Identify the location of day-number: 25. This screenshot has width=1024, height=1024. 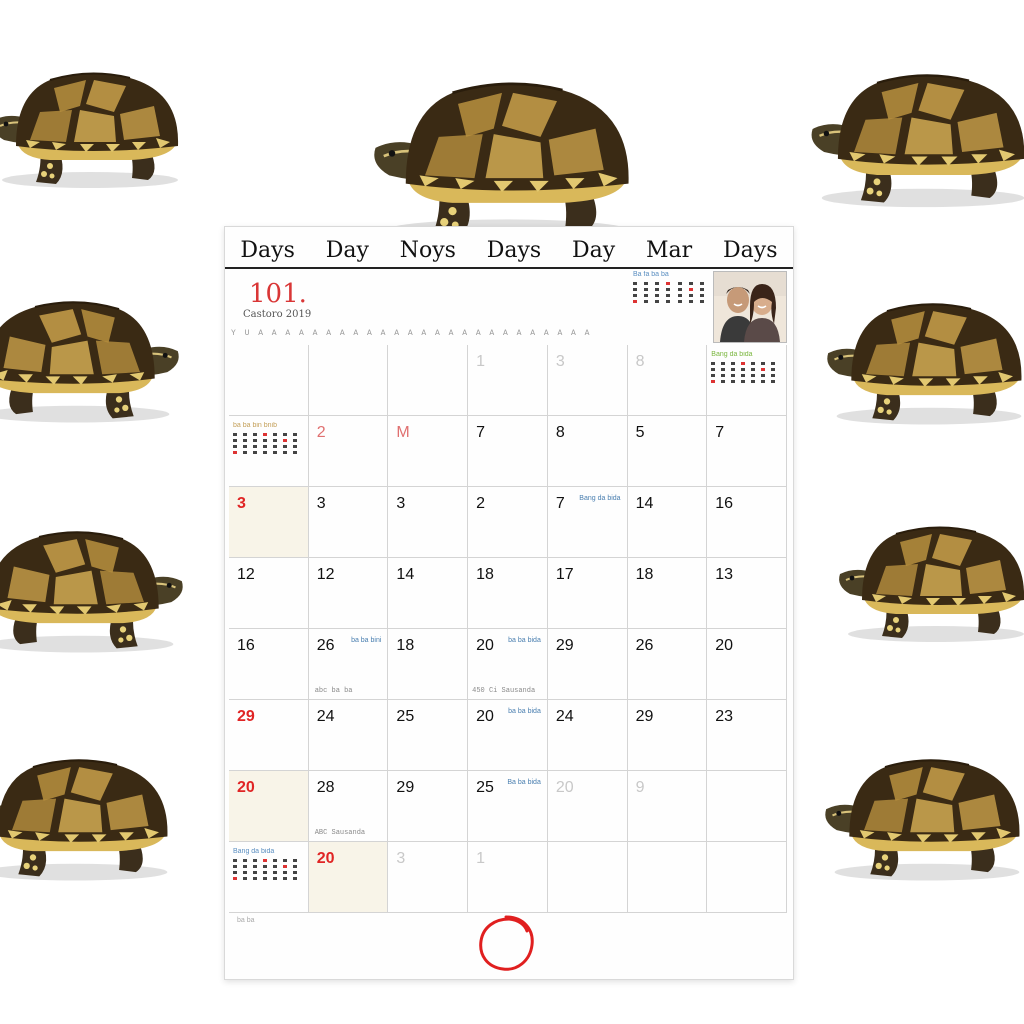
(405, 716).